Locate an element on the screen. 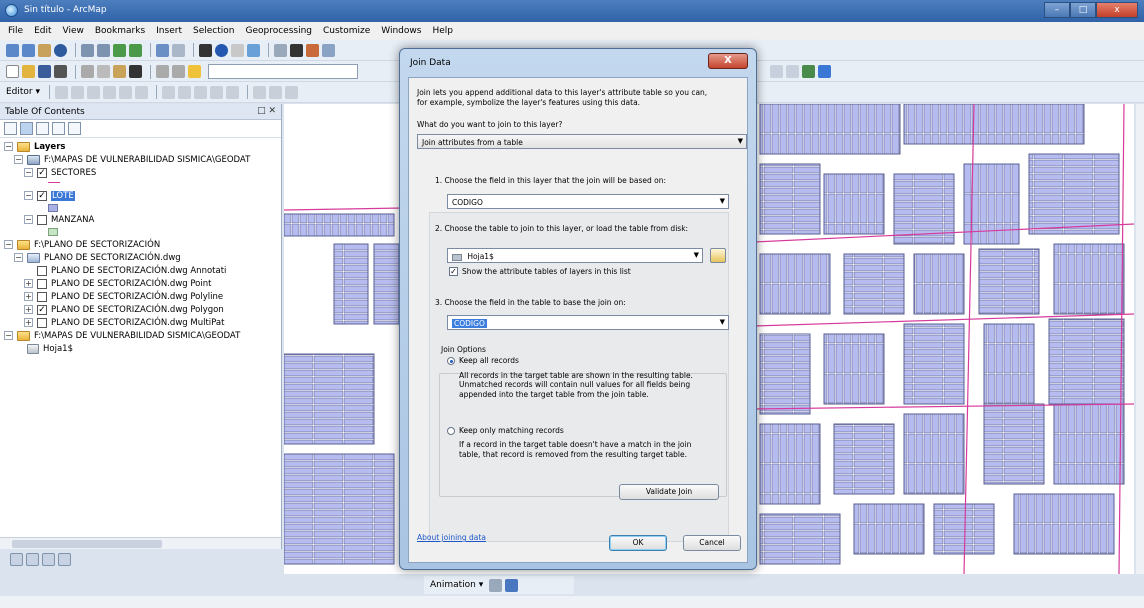  map-scale-combo is located at coordinates (283, 71).